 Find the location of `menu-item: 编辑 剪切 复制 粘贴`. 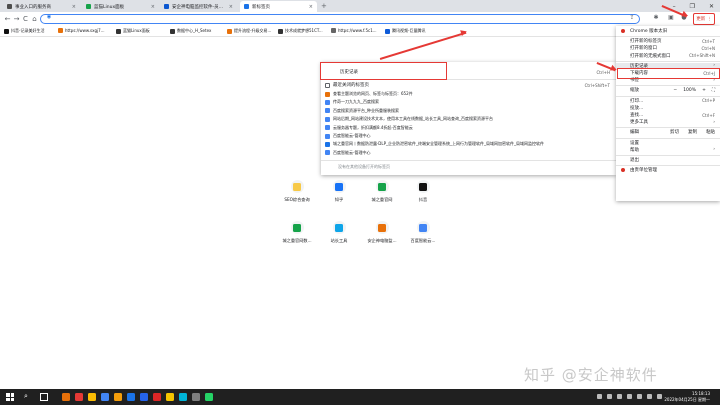

menu-item: 编辑 剪切 复制 粘贴 is located at coordinates (668, 132).